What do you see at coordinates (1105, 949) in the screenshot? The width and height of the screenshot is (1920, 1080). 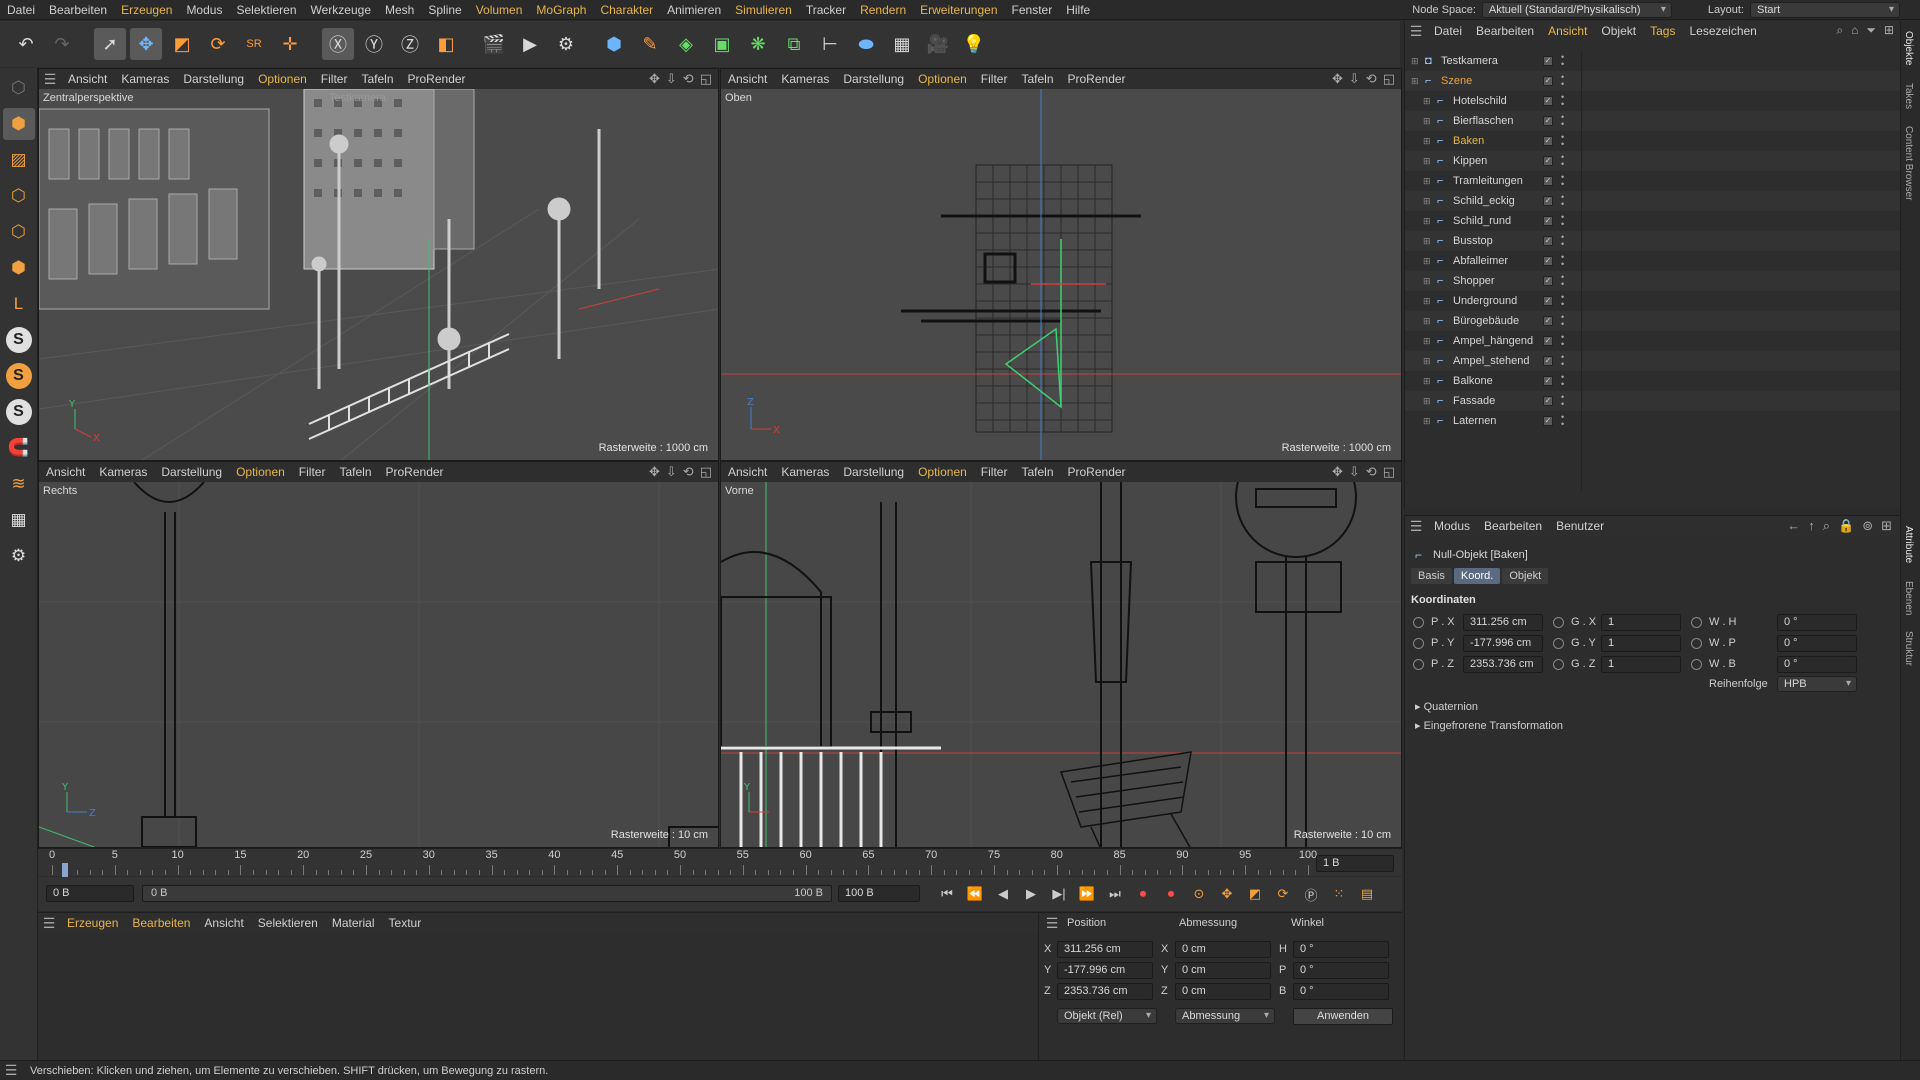 I see `pos-x-field: 311.256 cm` at bounding box center [1105, 949].